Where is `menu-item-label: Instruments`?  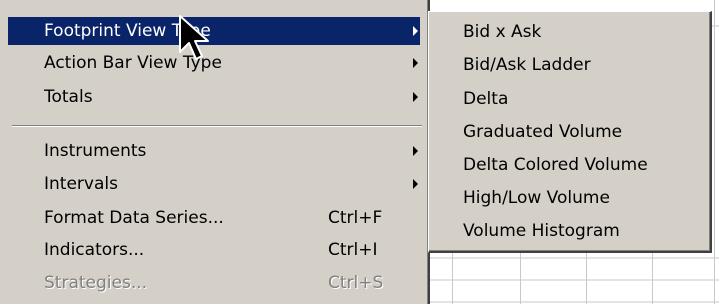
menu-item-label: Instruments is located at coordinates (95, 151).